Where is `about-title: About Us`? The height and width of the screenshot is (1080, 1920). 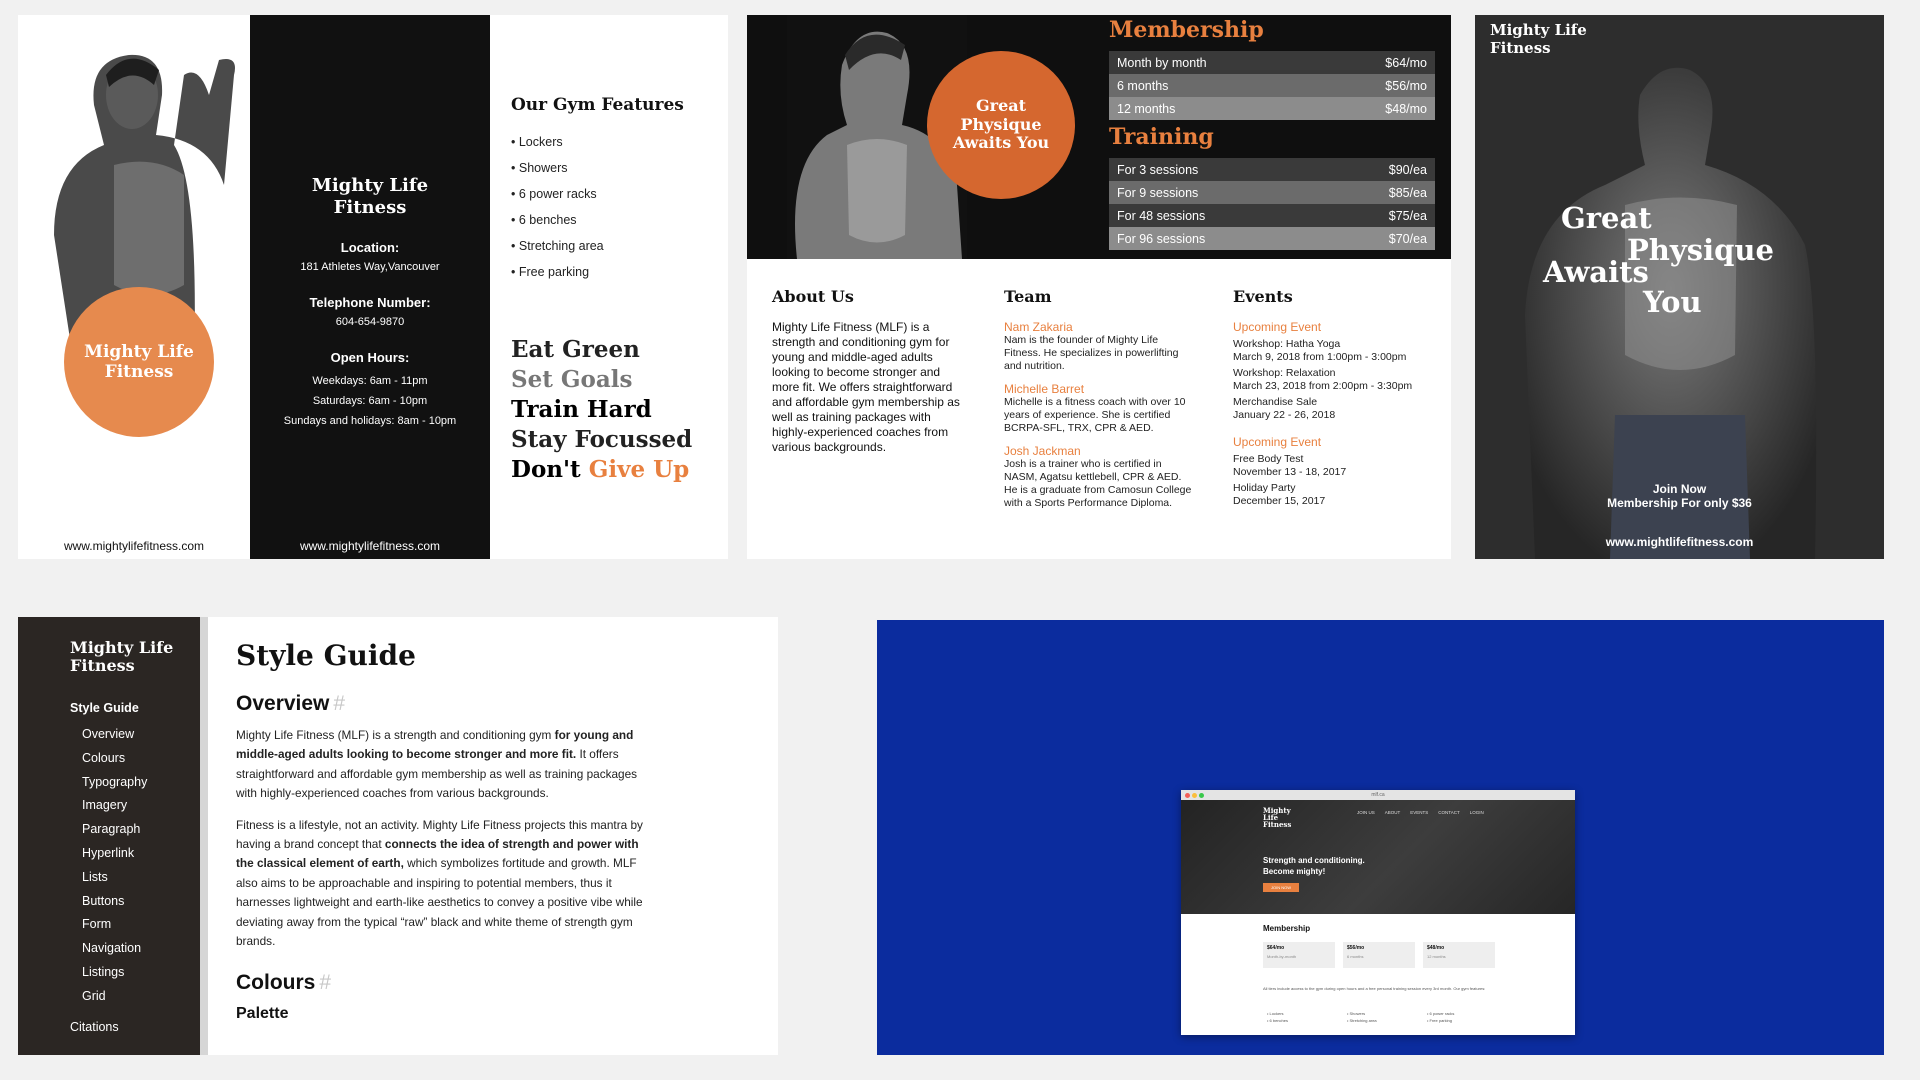 about-title: About Us is located at coordinates (813, 296).